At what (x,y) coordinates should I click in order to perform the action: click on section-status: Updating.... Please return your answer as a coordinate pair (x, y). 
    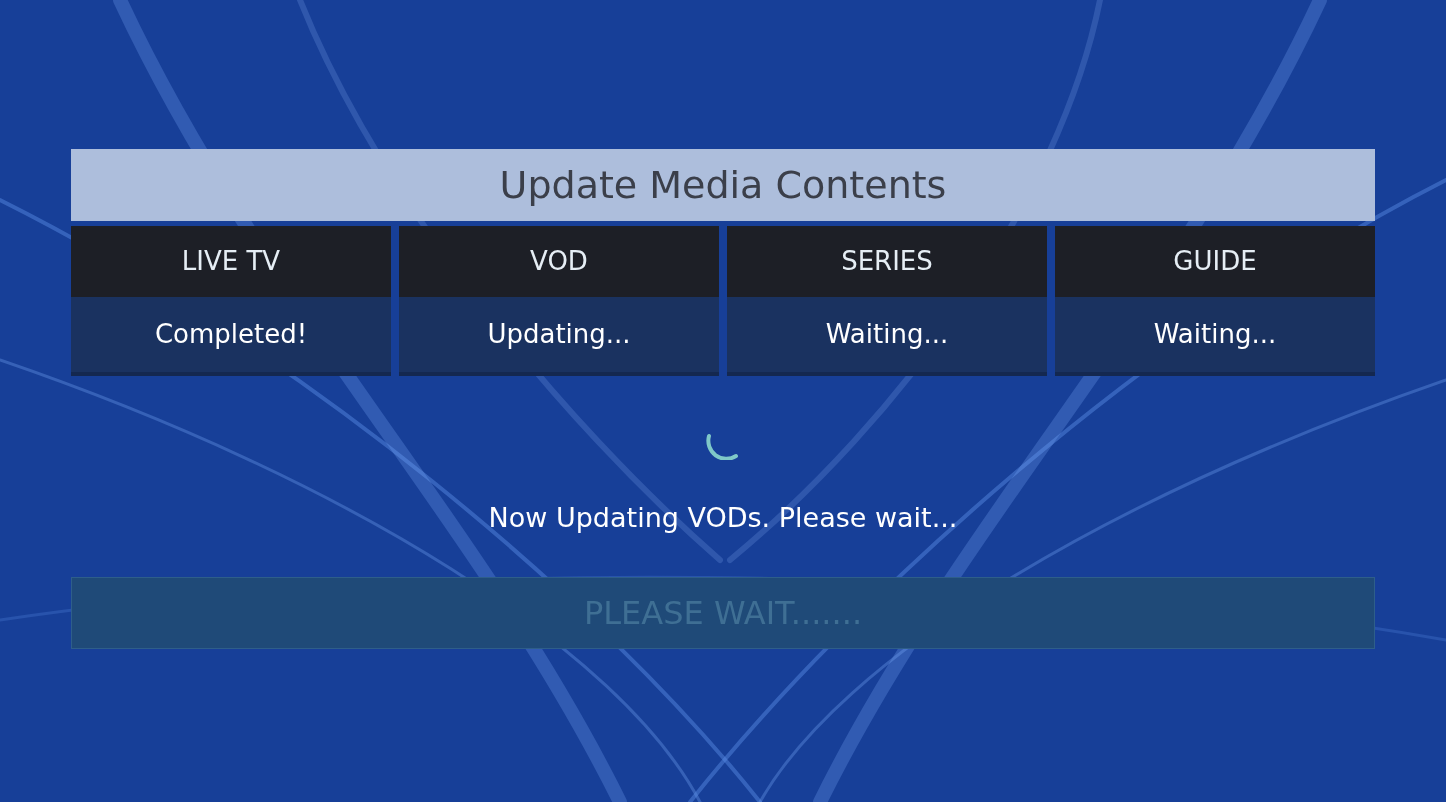
    Looking at the image, I should click on (559, 336).